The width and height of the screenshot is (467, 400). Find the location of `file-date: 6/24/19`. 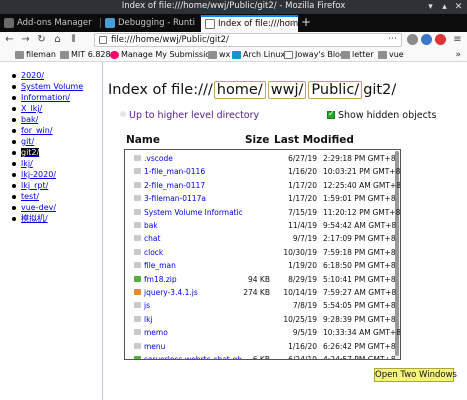

file-date: 6/24/19 is located at coordinates (302, 357).